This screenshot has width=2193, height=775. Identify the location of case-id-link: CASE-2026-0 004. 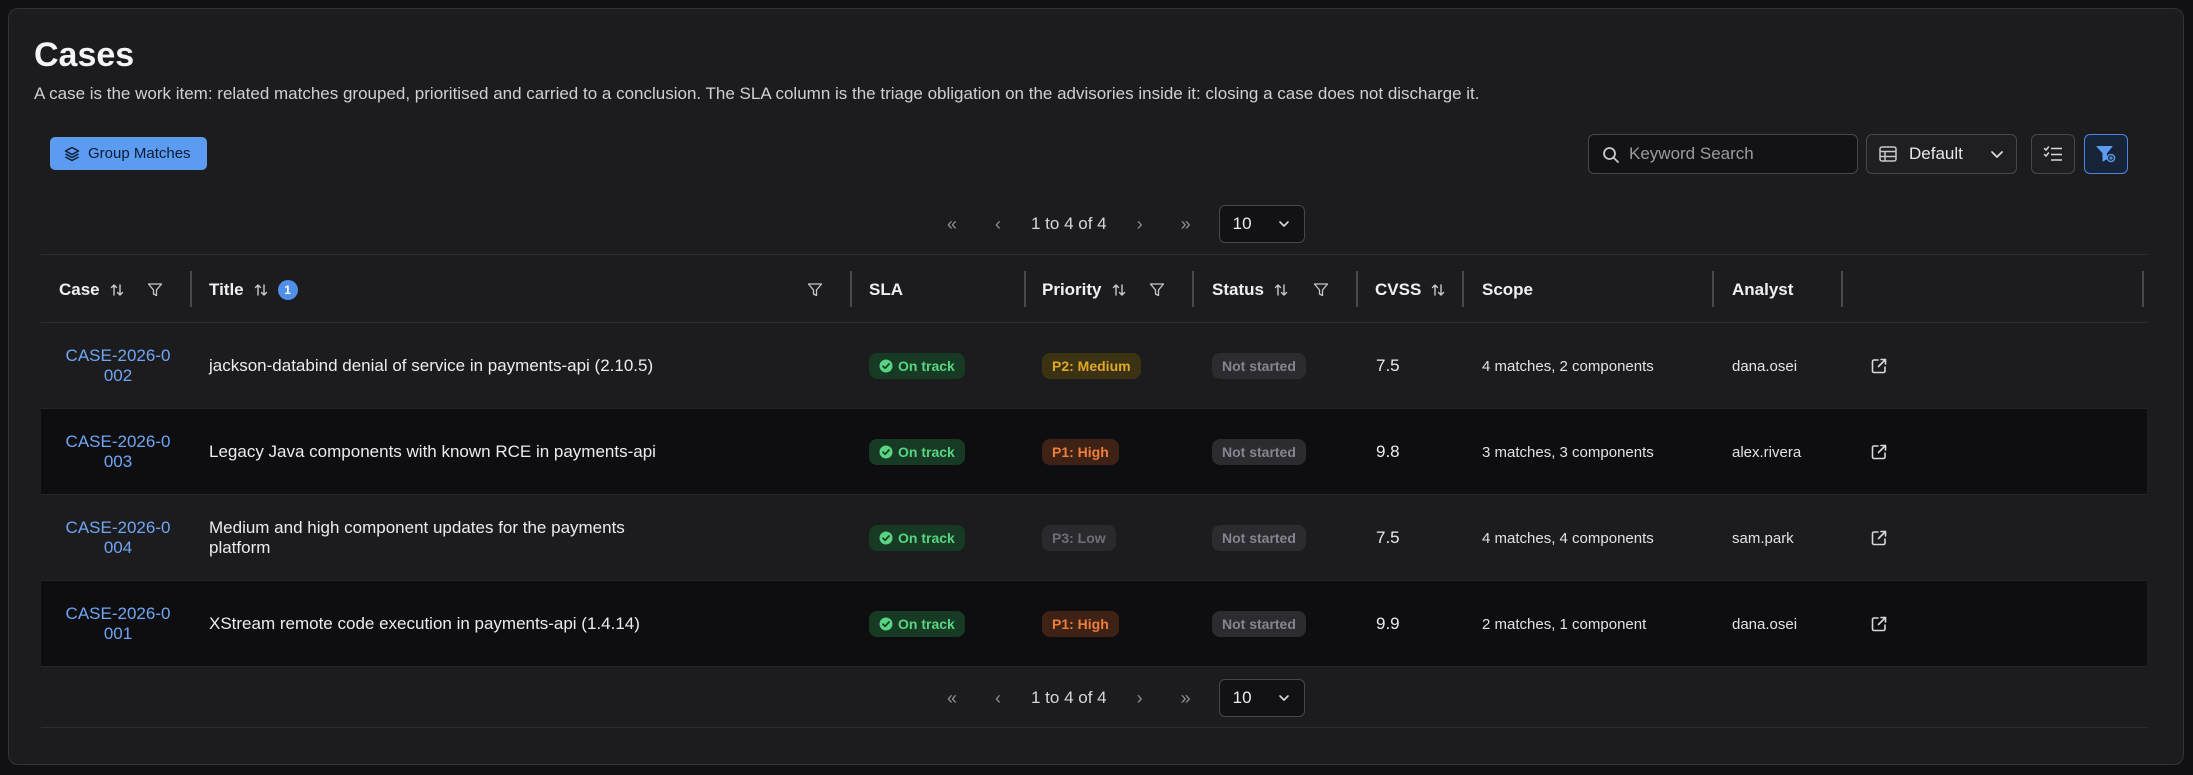
(118, 538).